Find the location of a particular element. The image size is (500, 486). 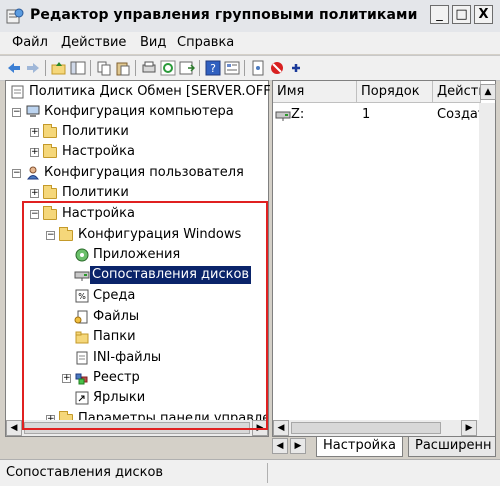

tree-node-label: Конфигурация пользователя is located at coordinates (144, 172).